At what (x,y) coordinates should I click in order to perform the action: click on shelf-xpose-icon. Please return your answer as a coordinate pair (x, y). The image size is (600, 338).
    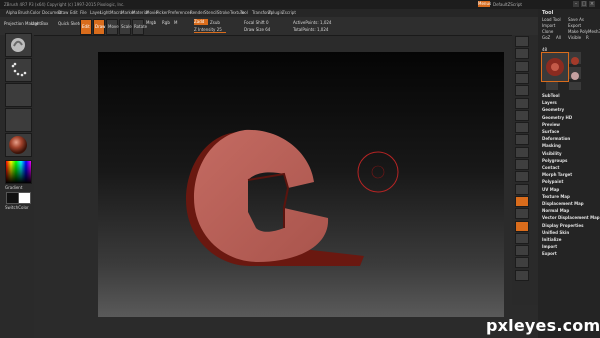
    Looking at the image, I should click on (522, 275).